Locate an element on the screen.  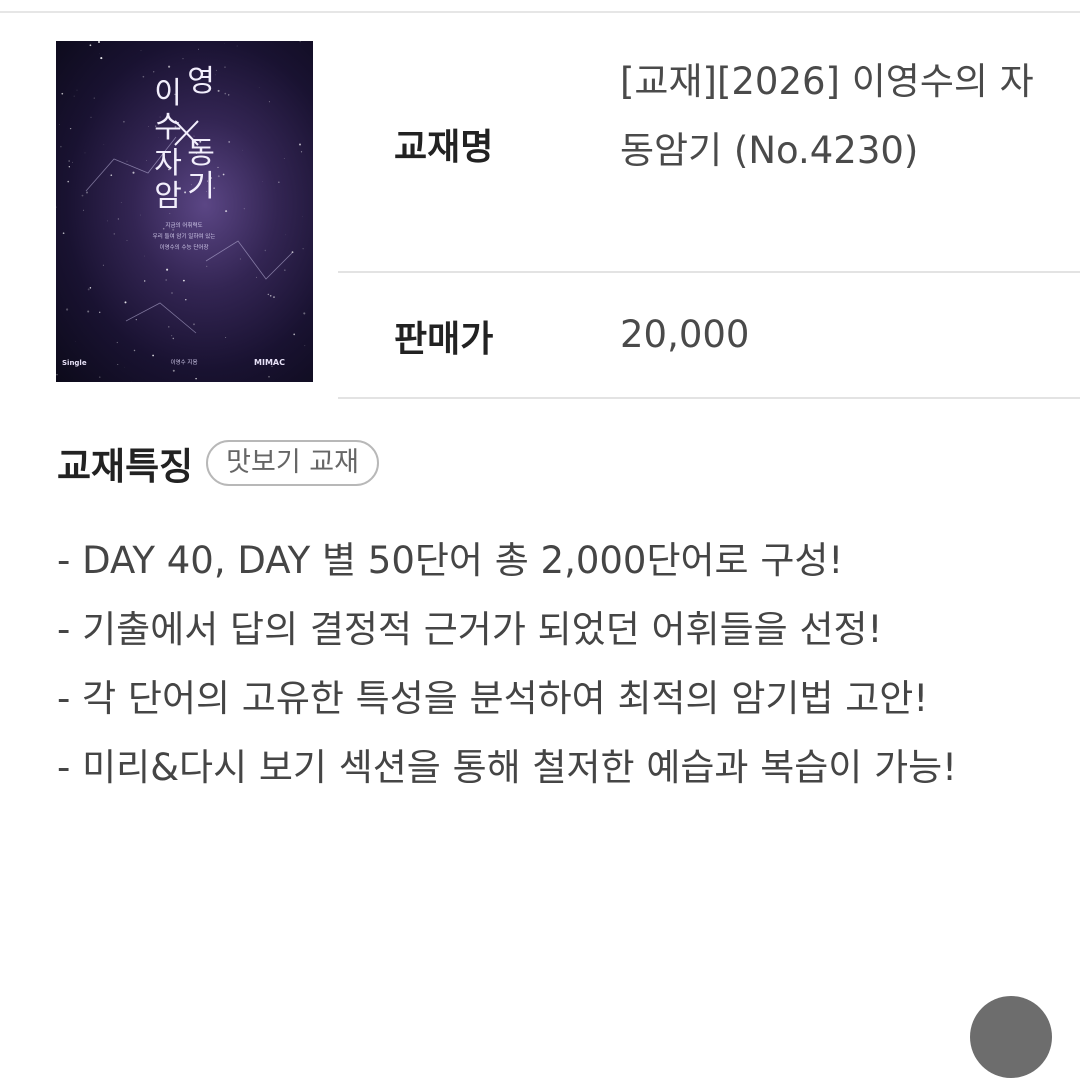
cover-title-char: 기 is located at coordinates (201, 186).